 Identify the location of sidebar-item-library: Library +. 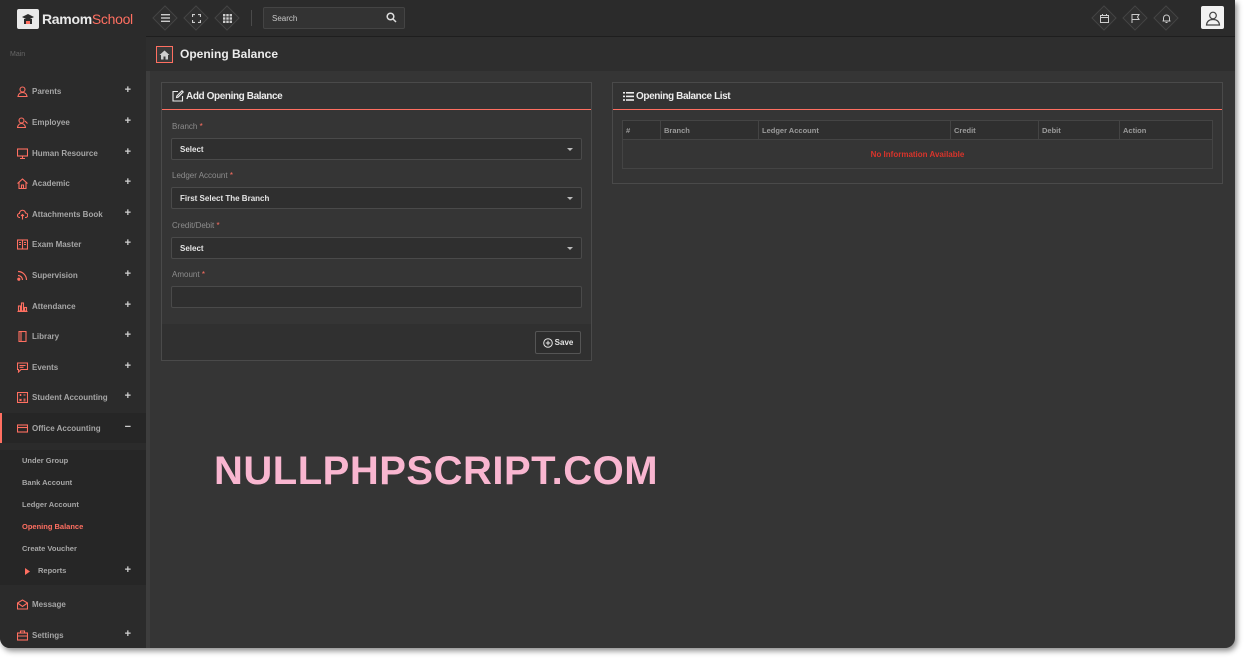
(73, 336).